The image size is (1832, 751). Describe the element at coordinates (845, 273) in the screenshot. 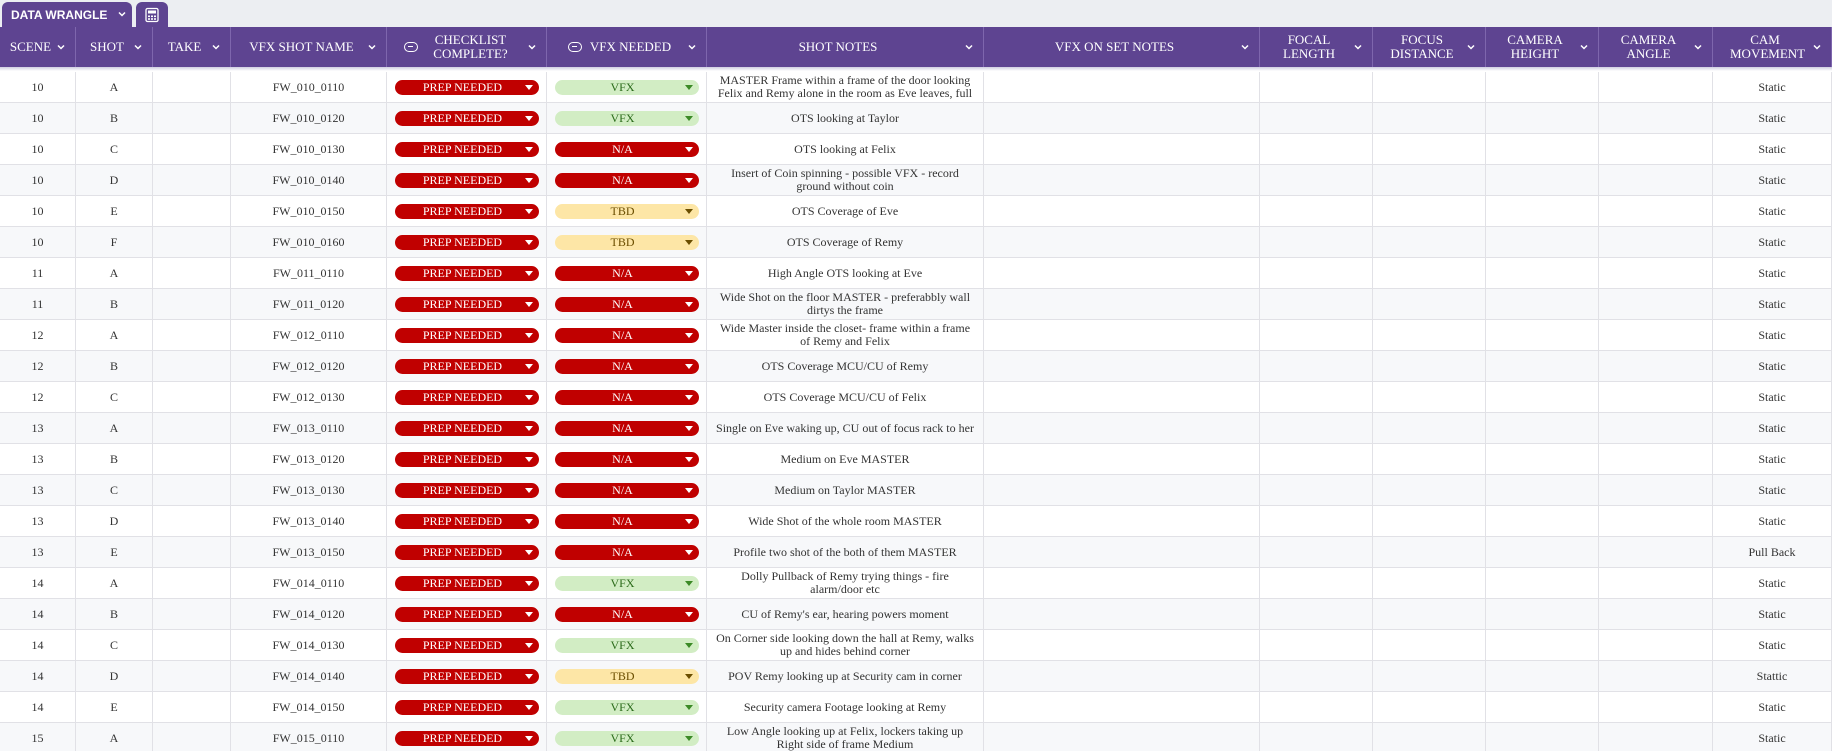

I see `cell-shot-notes: High Angle OTS looking at Eve` at that location.